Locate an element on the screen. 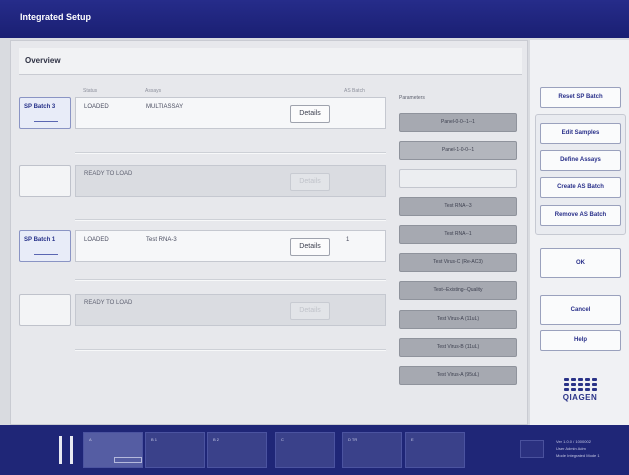 Image resolution: width=629 pixels, height=475 pixels. taskbar-slot: E is located at coordinates (435, 450).